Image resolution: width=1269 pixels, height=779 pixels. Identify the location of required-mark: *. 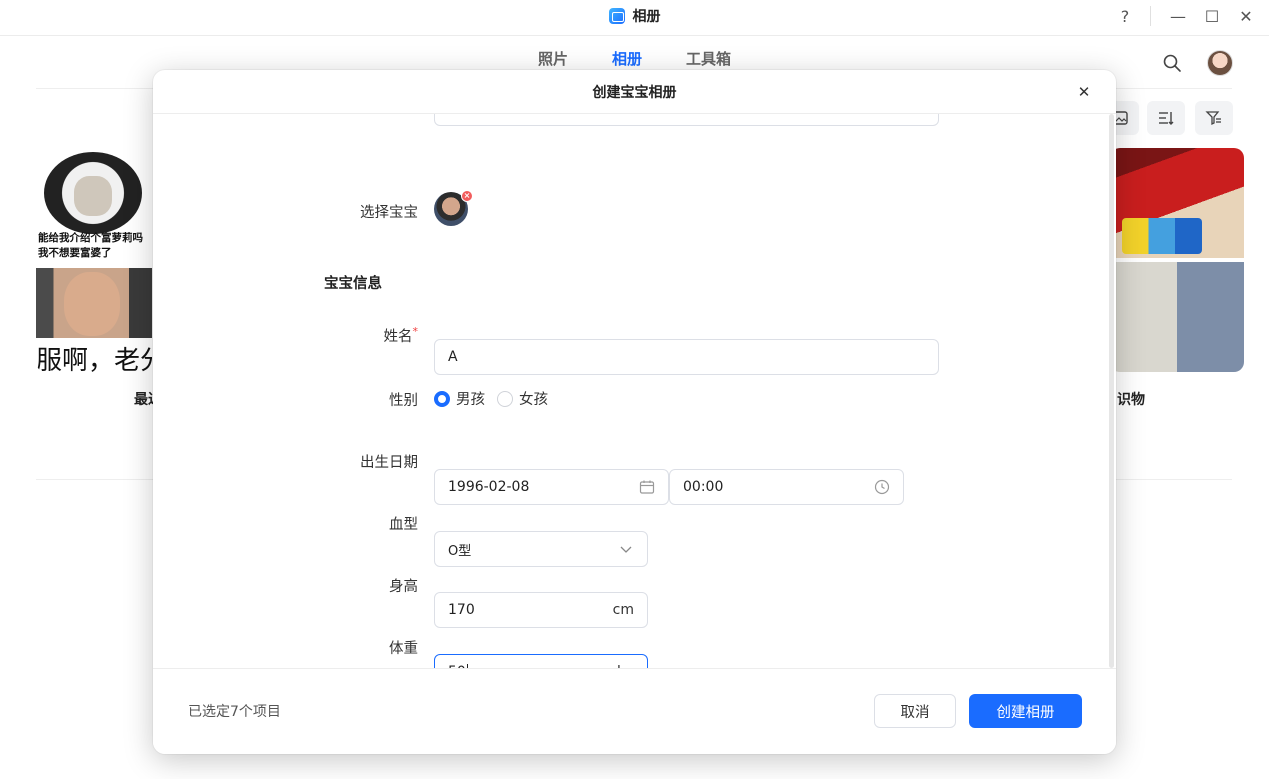
(415, 331).